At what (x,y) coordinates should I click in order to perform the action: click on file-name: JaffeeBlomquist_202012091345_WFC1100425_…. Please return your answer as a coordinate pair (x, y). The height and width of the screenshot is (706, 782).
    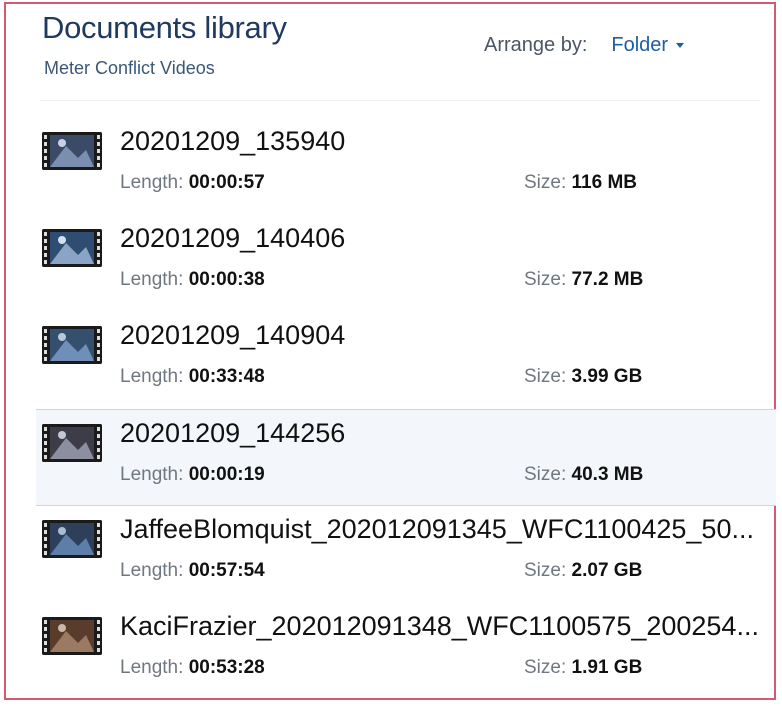
    Looking at the image, I should click on (437, 529).